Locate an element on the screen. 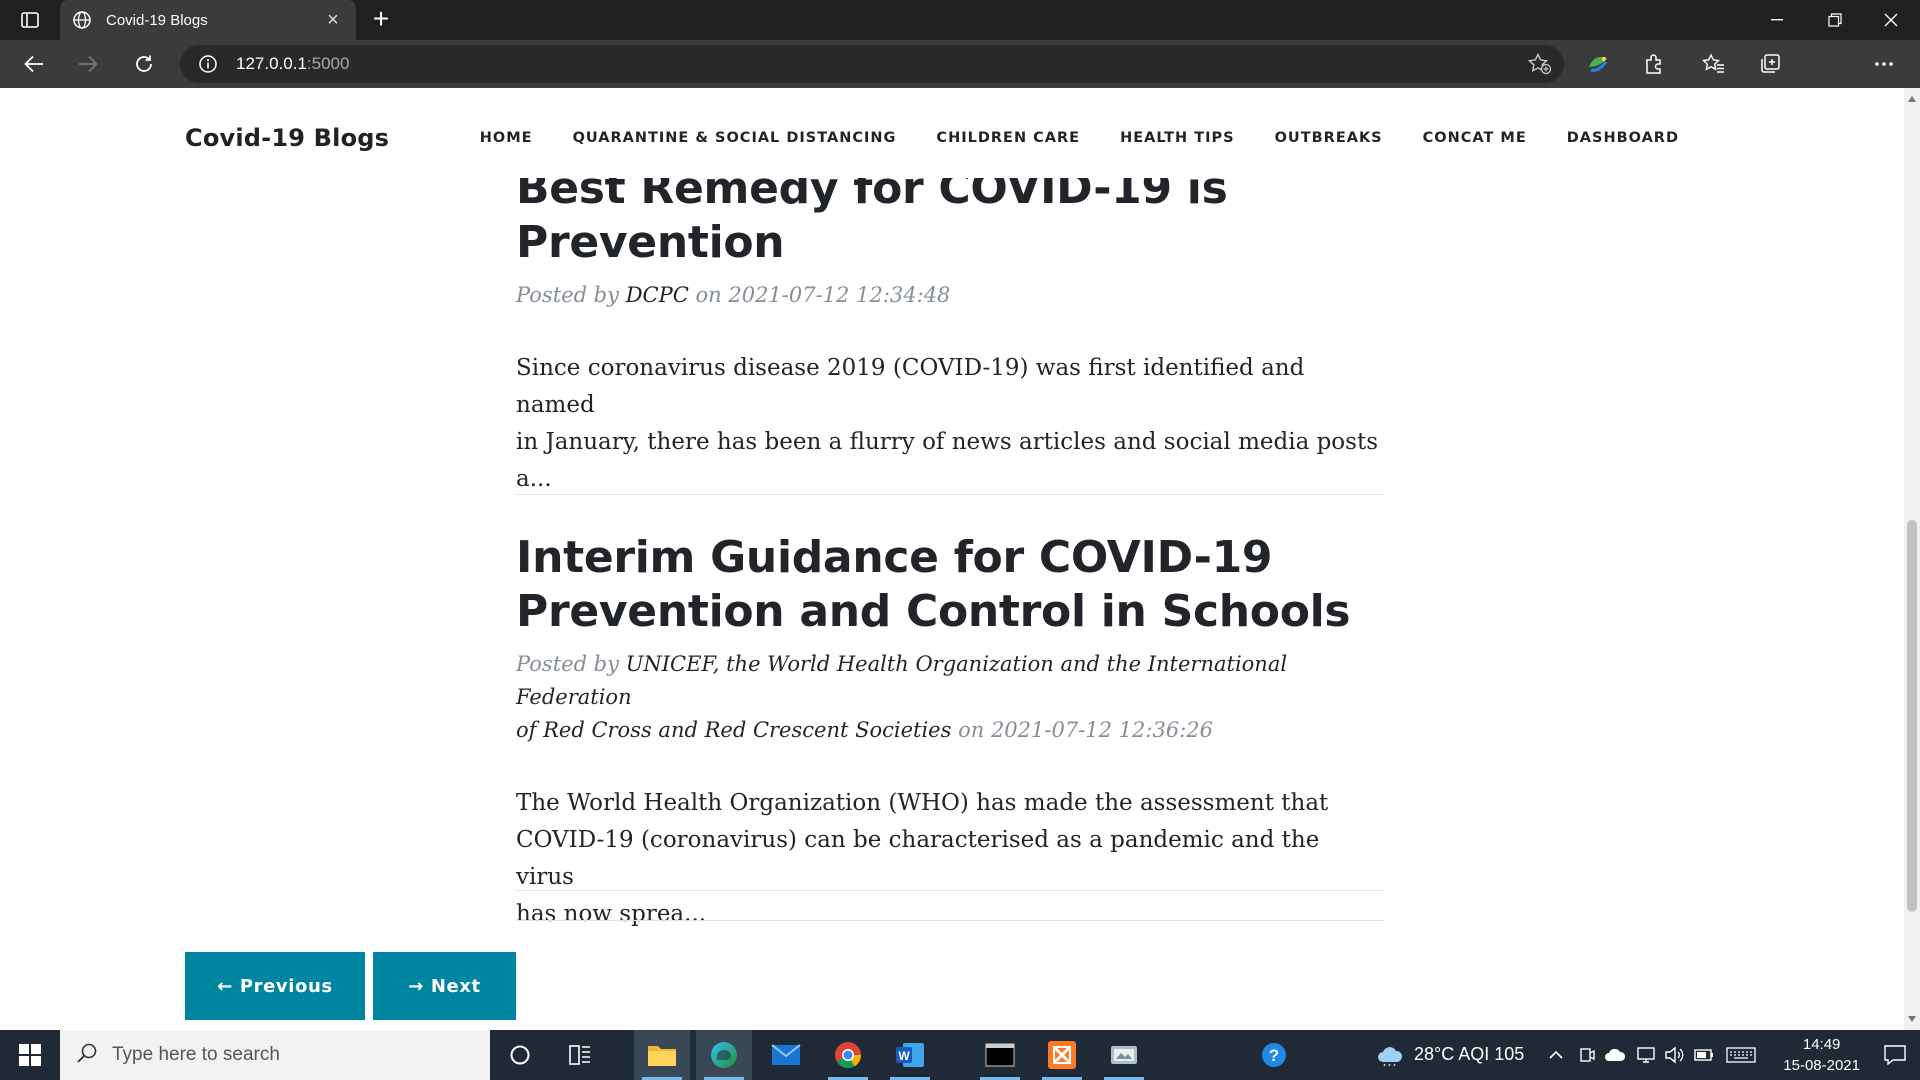 The image size is (1920, 1080). weather-icon is located at coordinates (1390, 1057).